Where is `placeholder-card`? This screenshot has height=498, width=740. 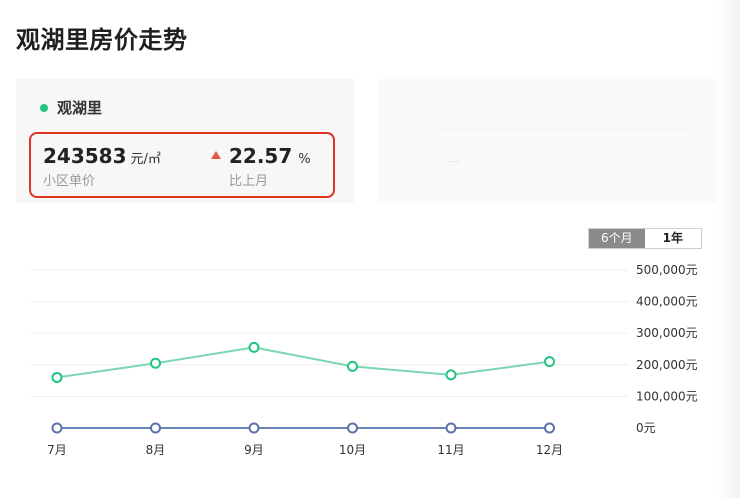
placeholder-card is located at coordinates (547, 141).